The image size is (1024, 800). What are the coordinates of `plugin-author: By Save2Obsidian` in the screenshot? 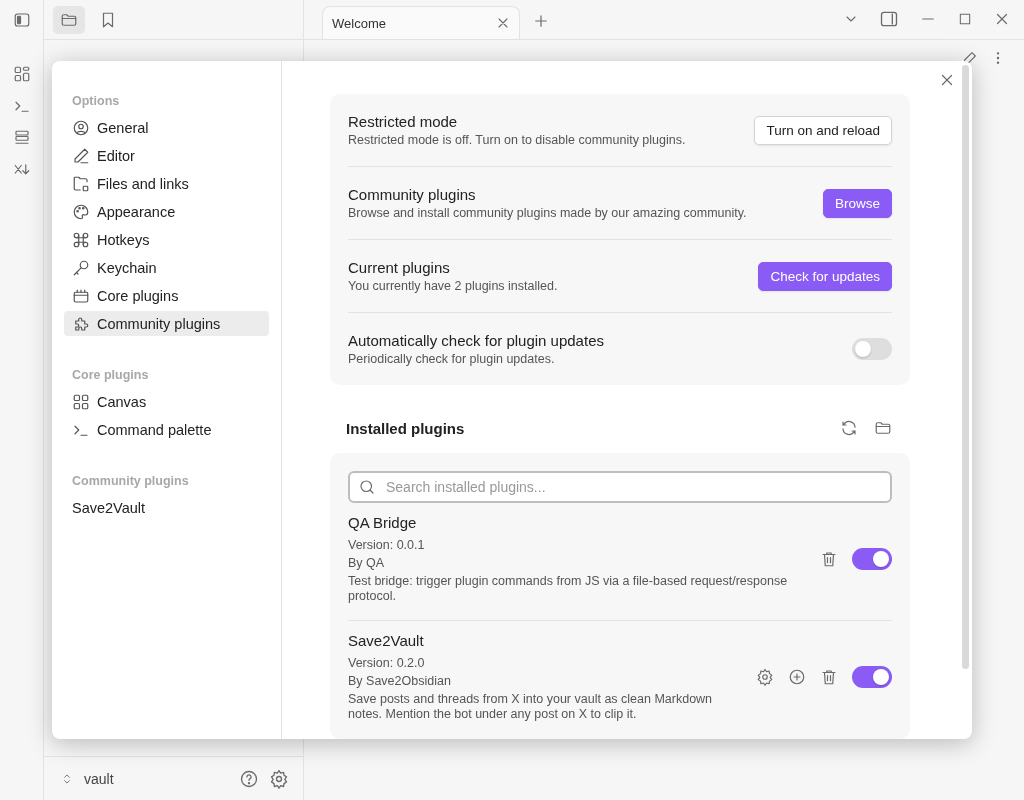 It's located at (400, 681).